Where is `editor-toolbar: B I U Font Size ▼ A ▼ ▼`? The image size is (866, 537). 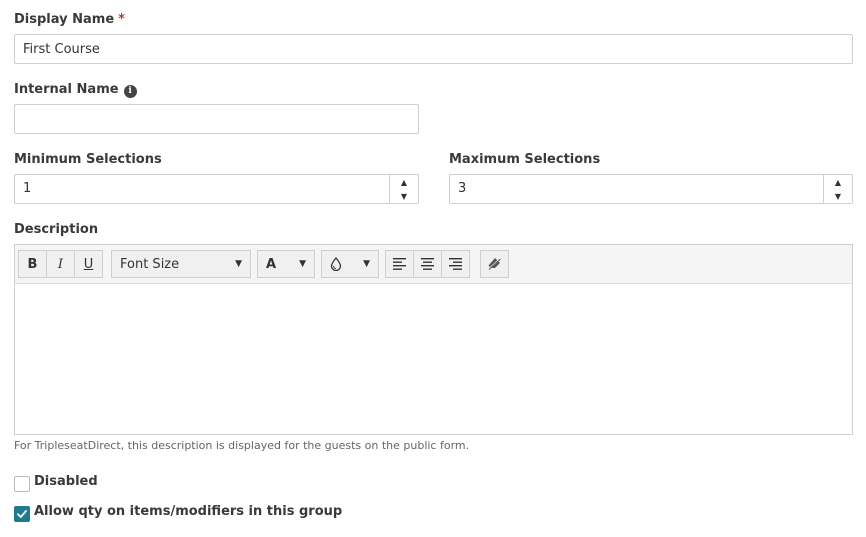
editor-toolbar: B I U Font Size ▼ A ▼ ▼ is located at coordinates (433, 264).